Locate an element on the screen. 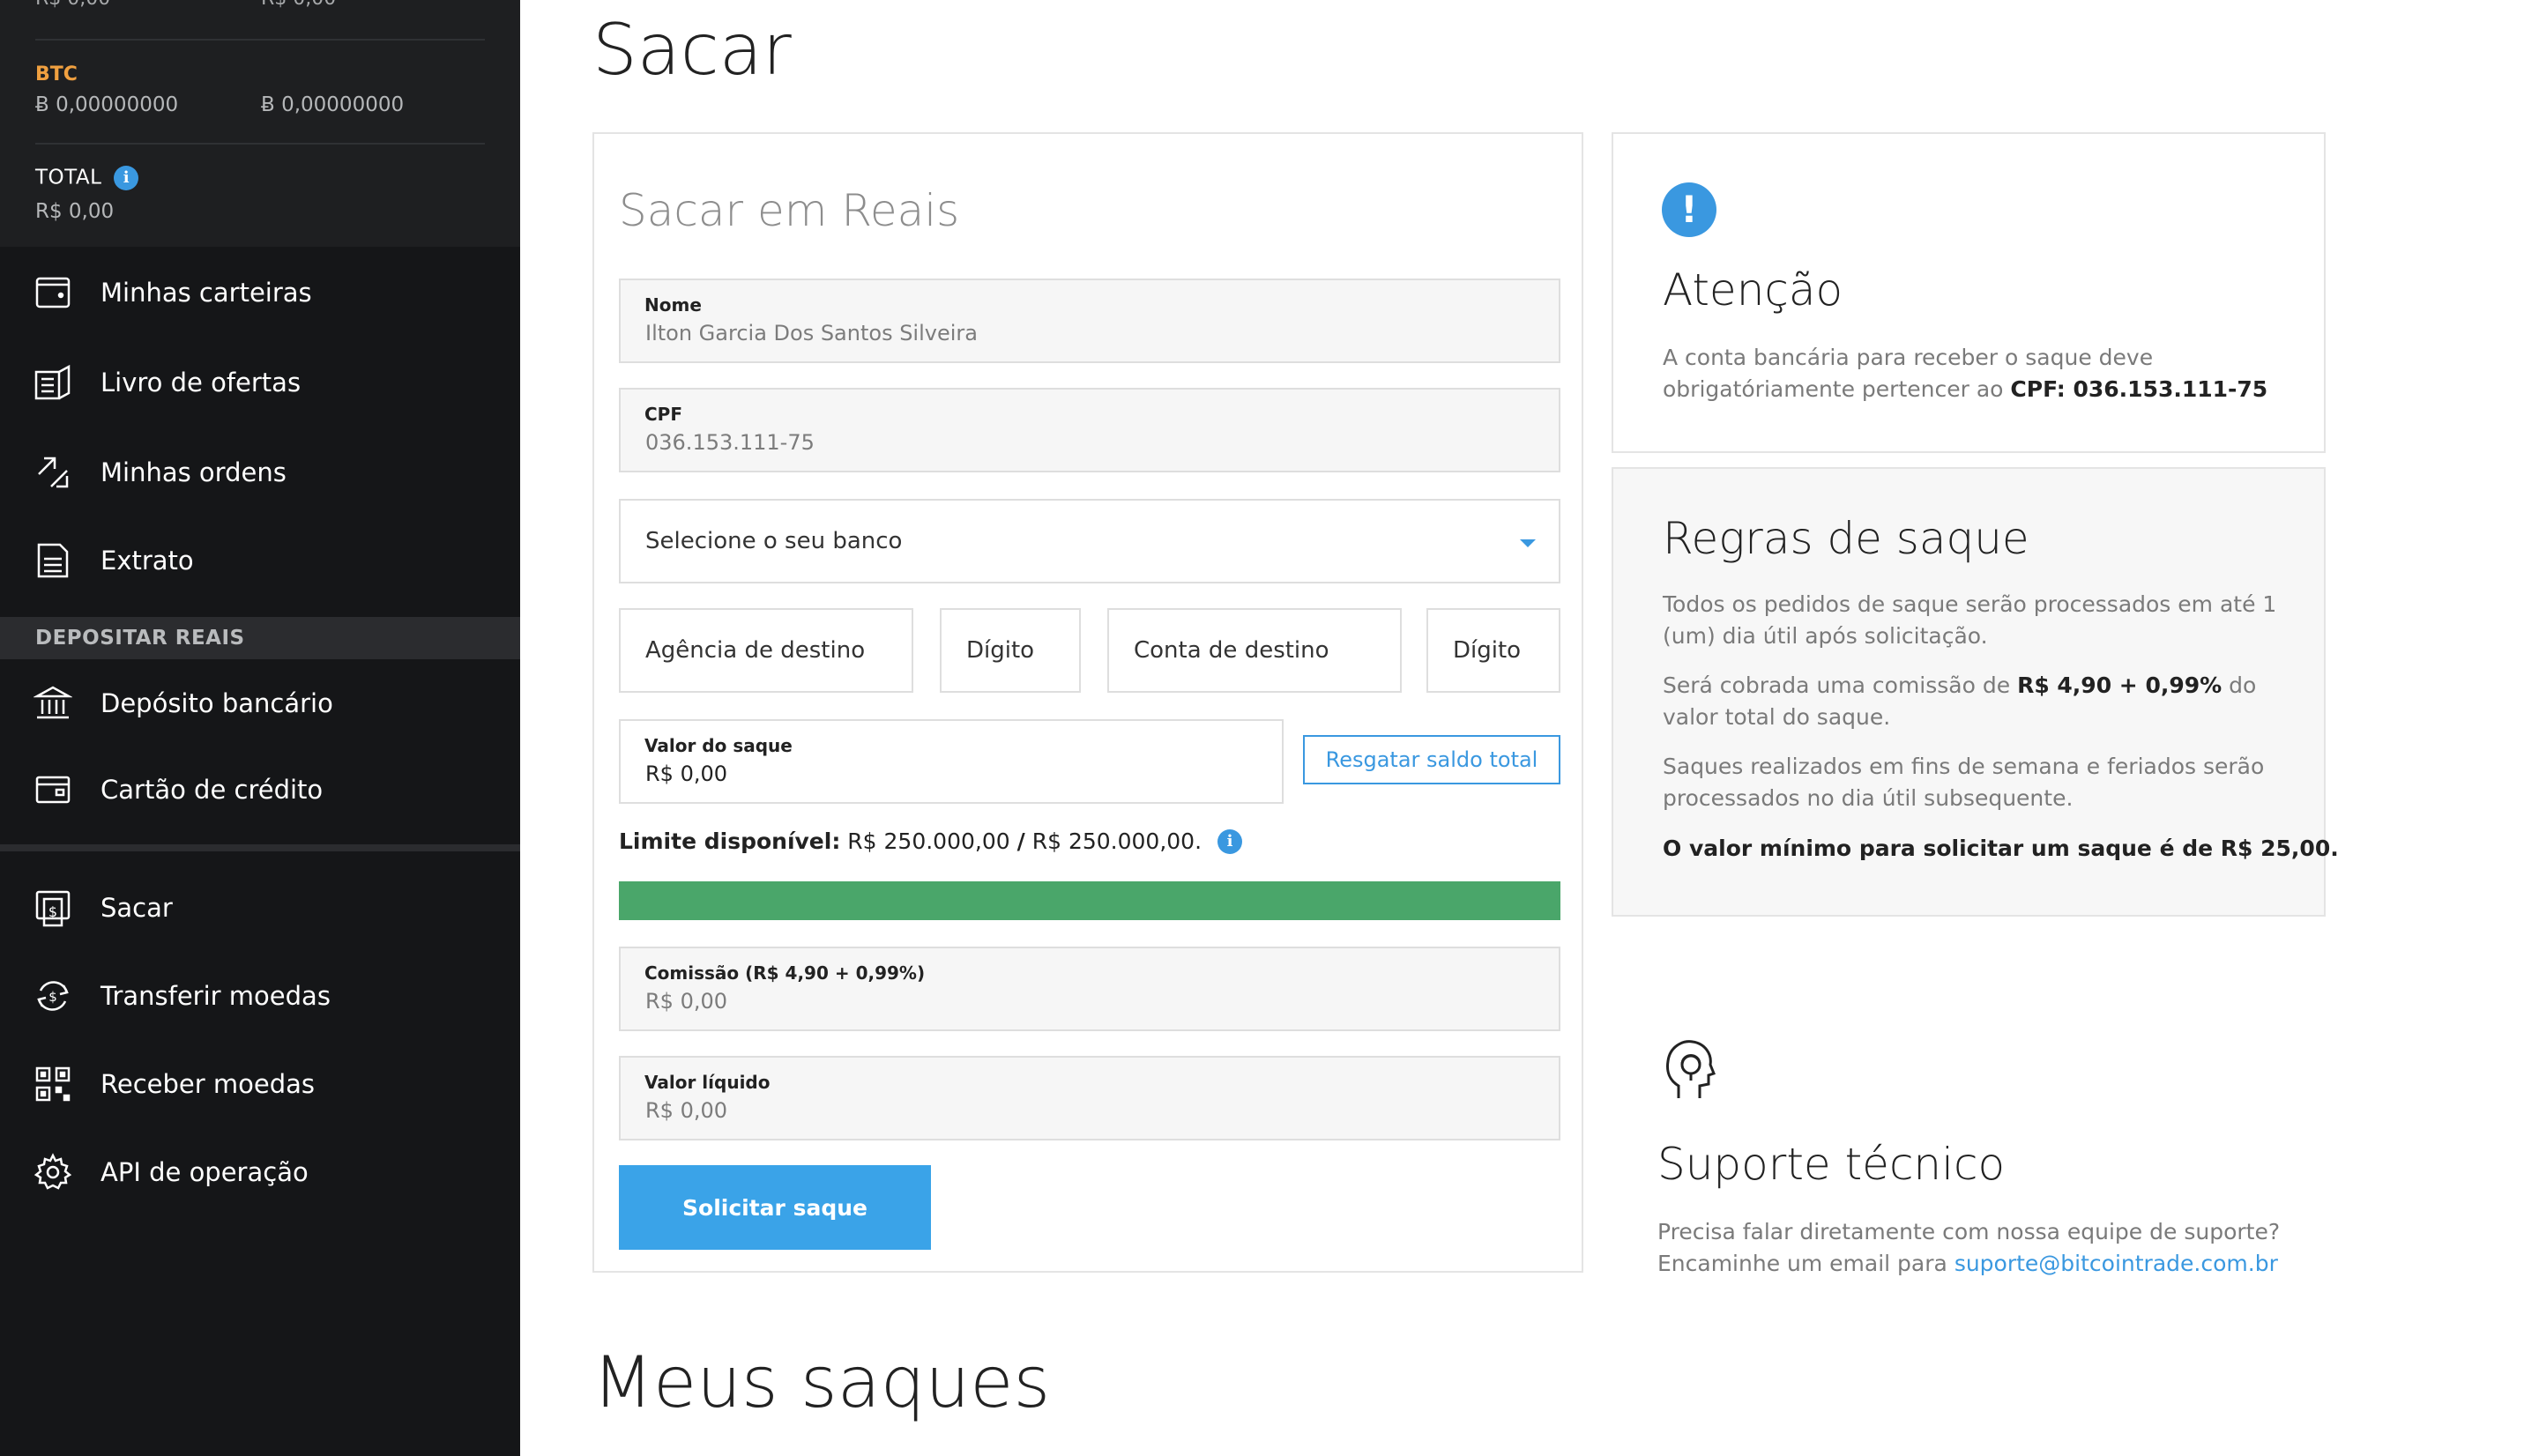 This screenshot has height=1456, width=2539. support-title: Suporte técnico is located at coordinates (1831, 1164).